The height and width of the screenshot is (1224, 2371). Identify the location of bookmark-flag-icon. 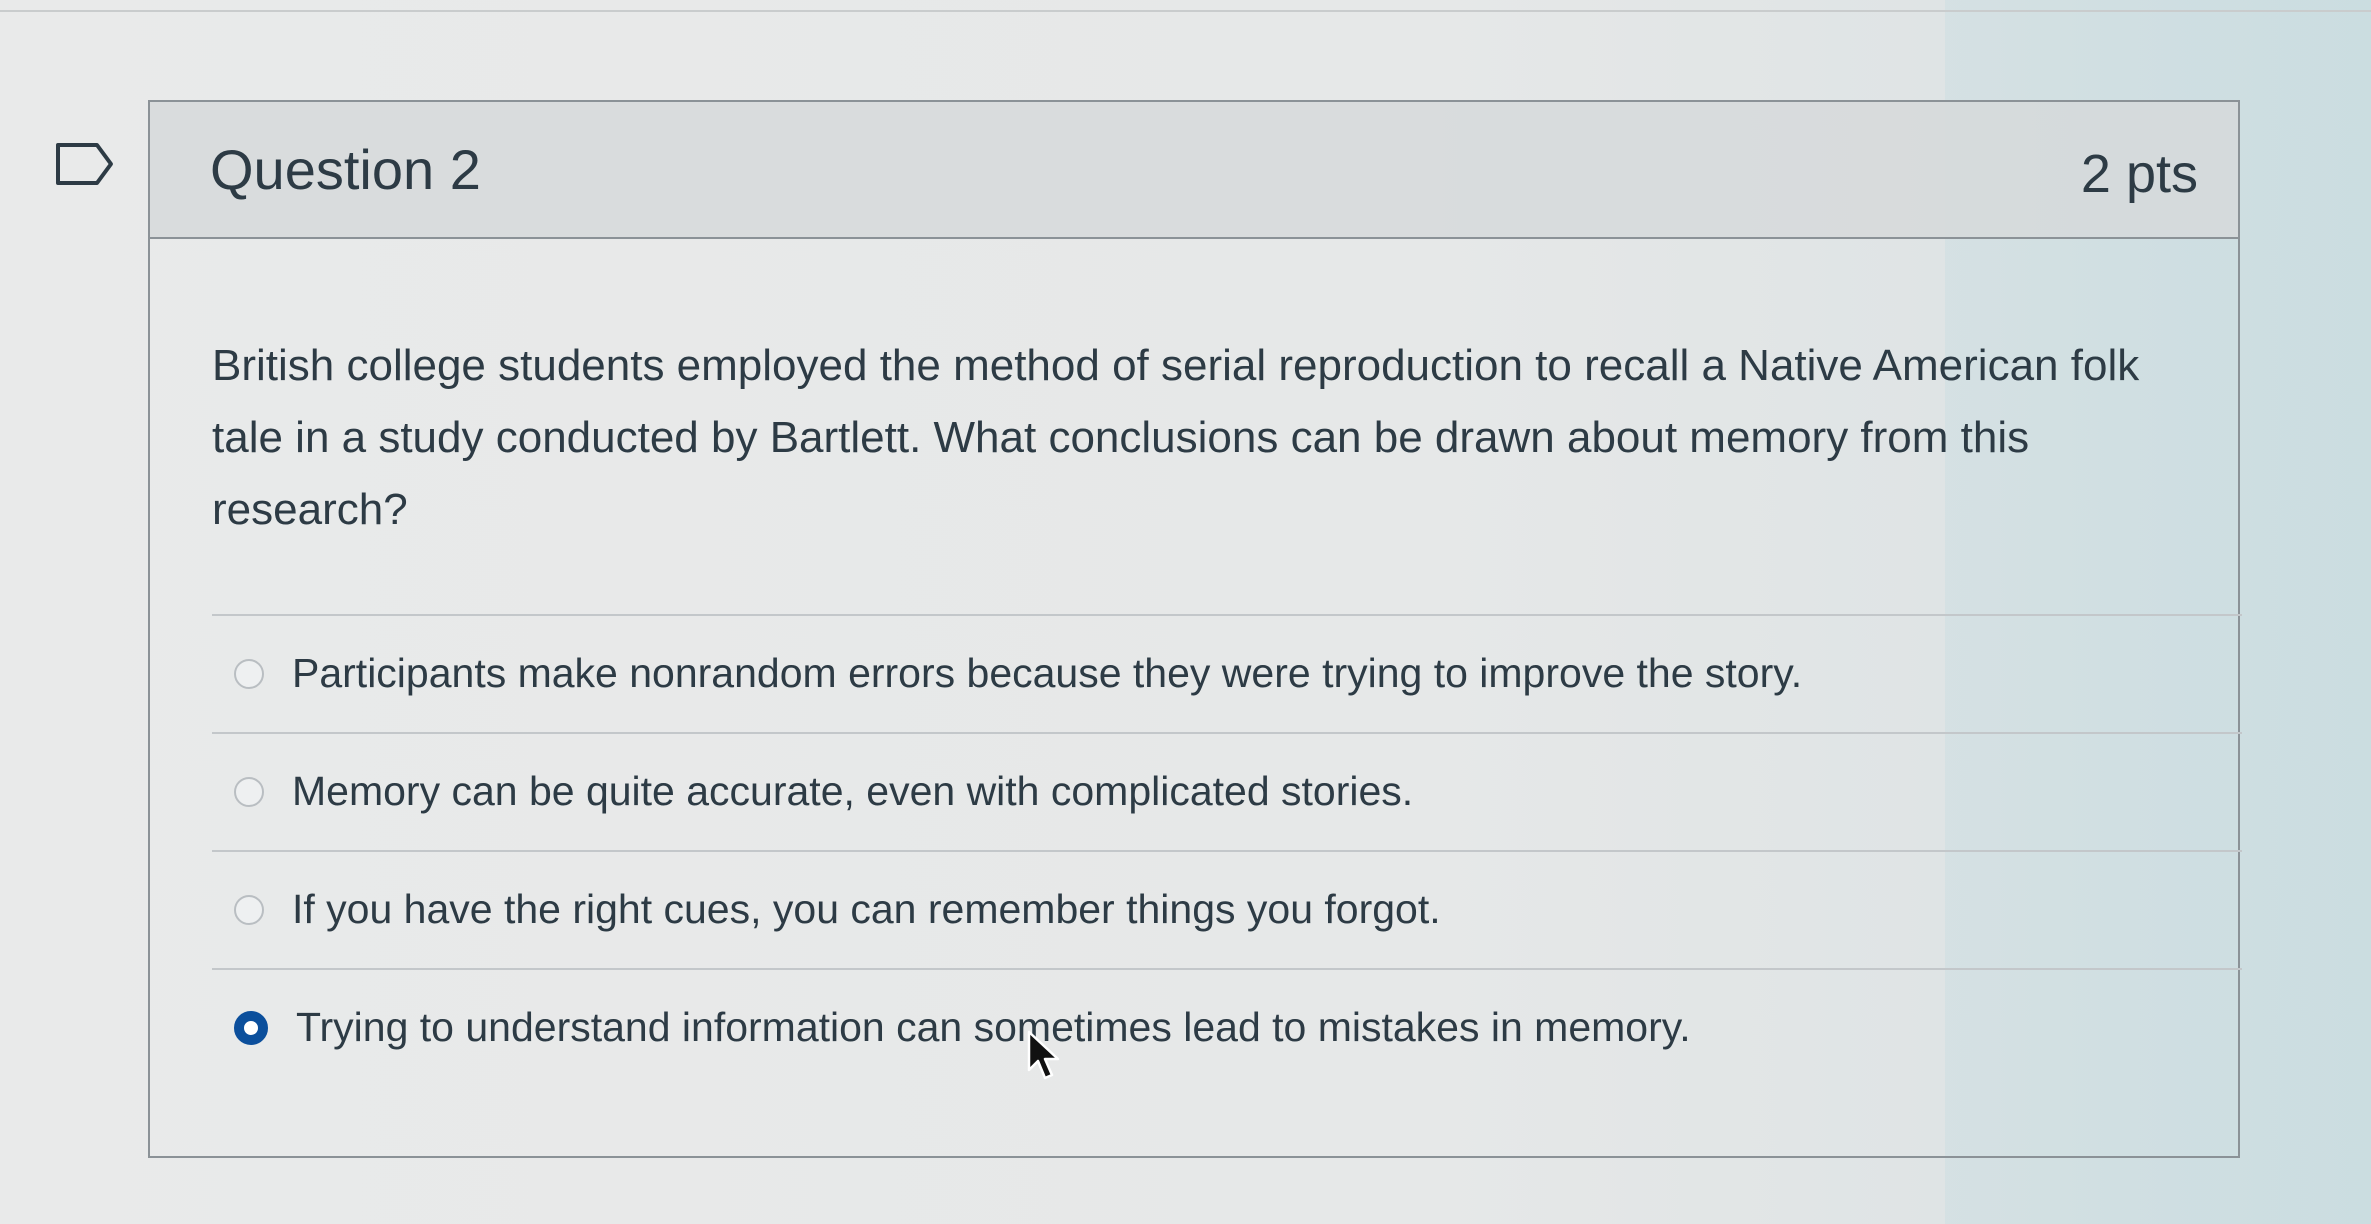
(85, 164).